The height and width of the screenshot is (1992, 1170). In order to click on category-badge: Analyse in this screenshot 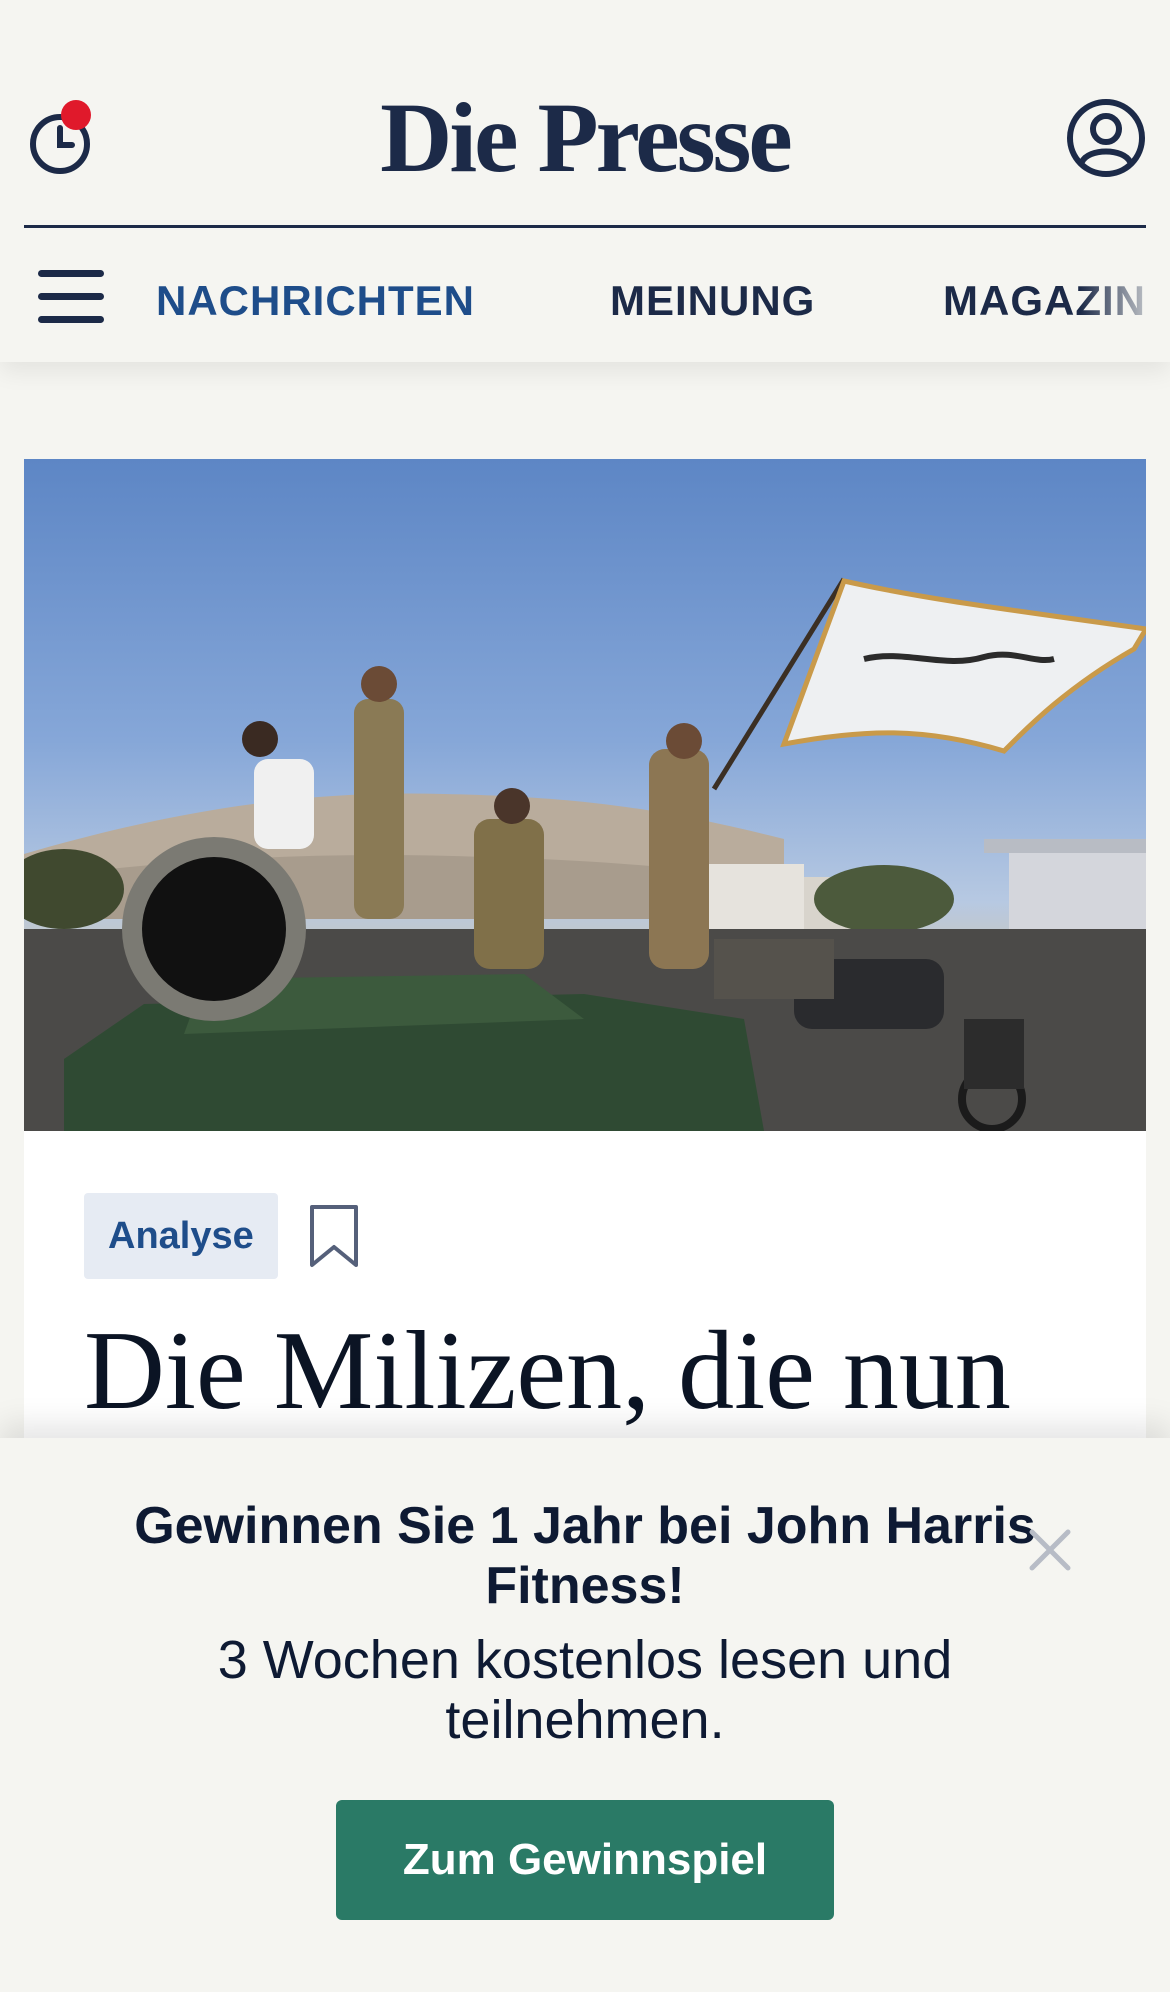, I will do `click(181, 1236)`.